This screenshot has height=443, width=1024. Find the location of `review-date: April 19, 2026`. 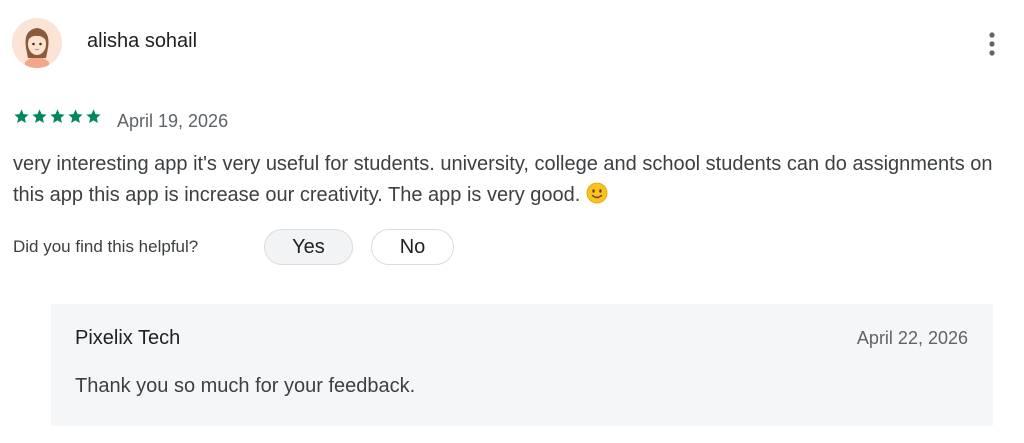

review-date: April 19, 2026 is located at coordinates (173, 121).